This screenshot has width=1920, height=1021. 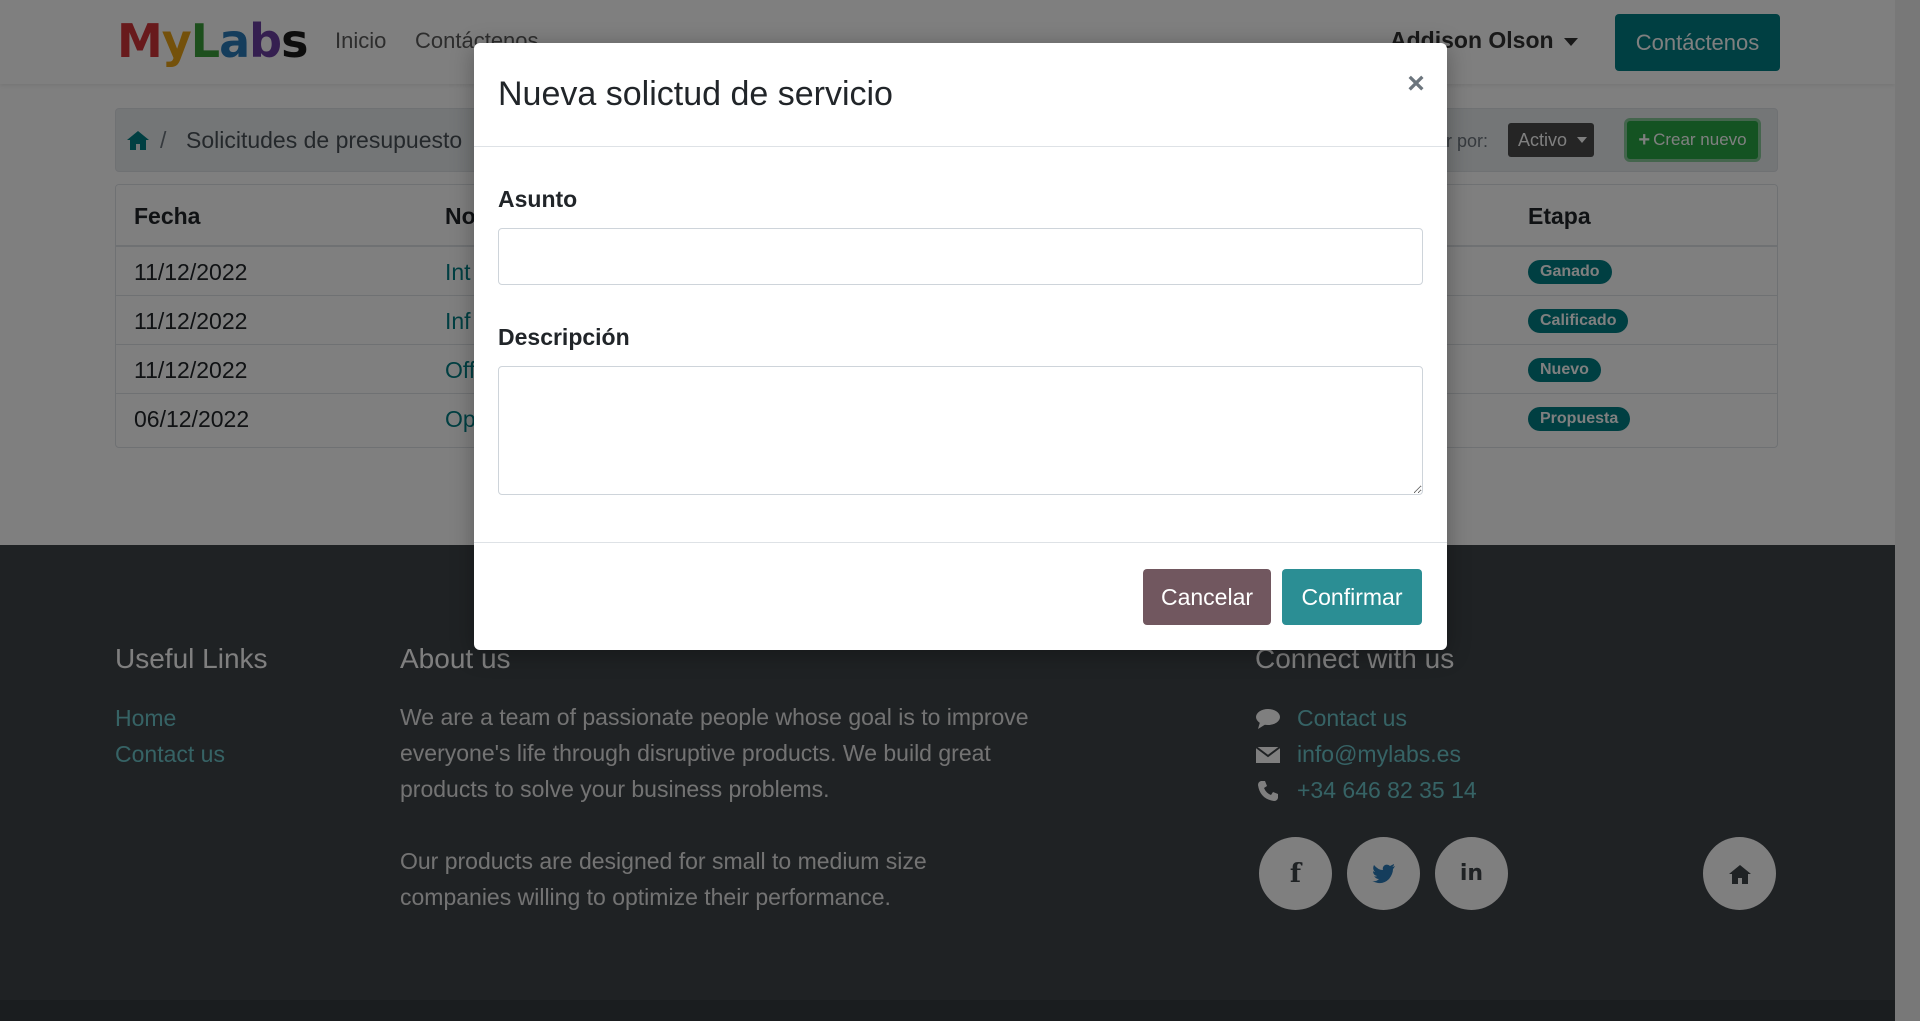 What do you see at coordinates (960, 256) in the screenshot?
I see `subject-input` at bounding box center [960, 256].